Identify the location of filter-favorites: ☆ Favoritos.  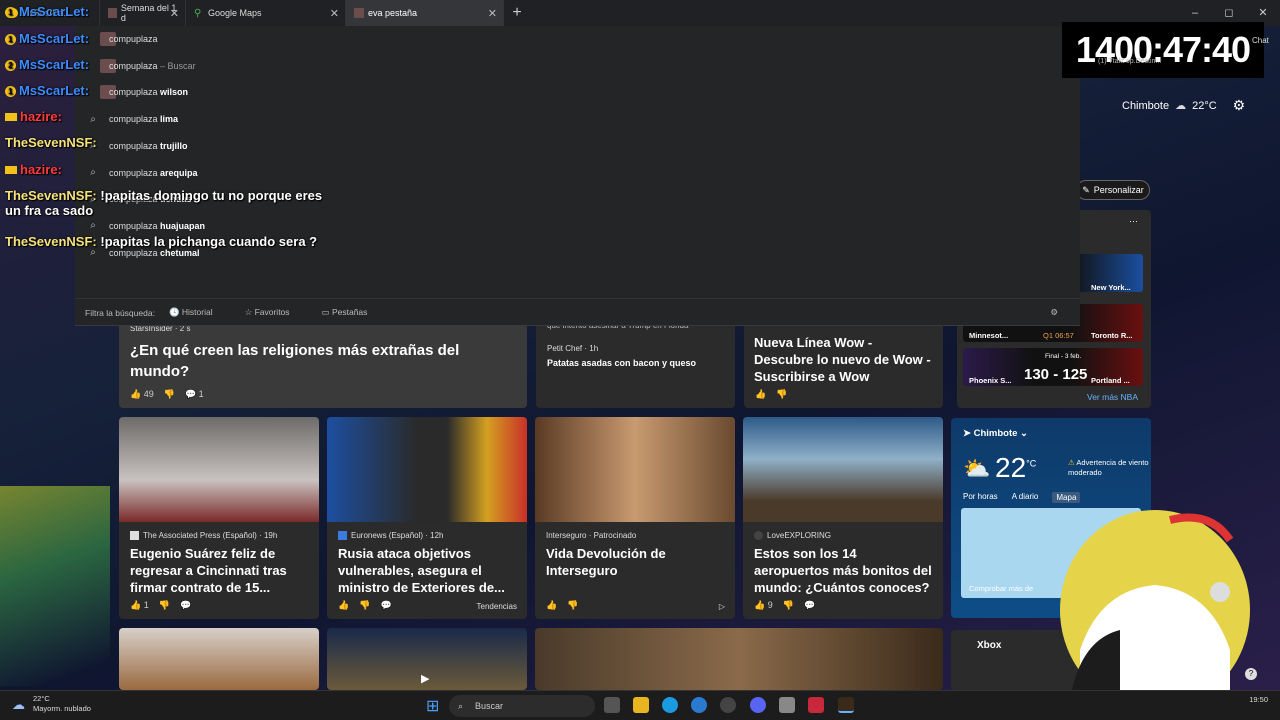
(275, 312).